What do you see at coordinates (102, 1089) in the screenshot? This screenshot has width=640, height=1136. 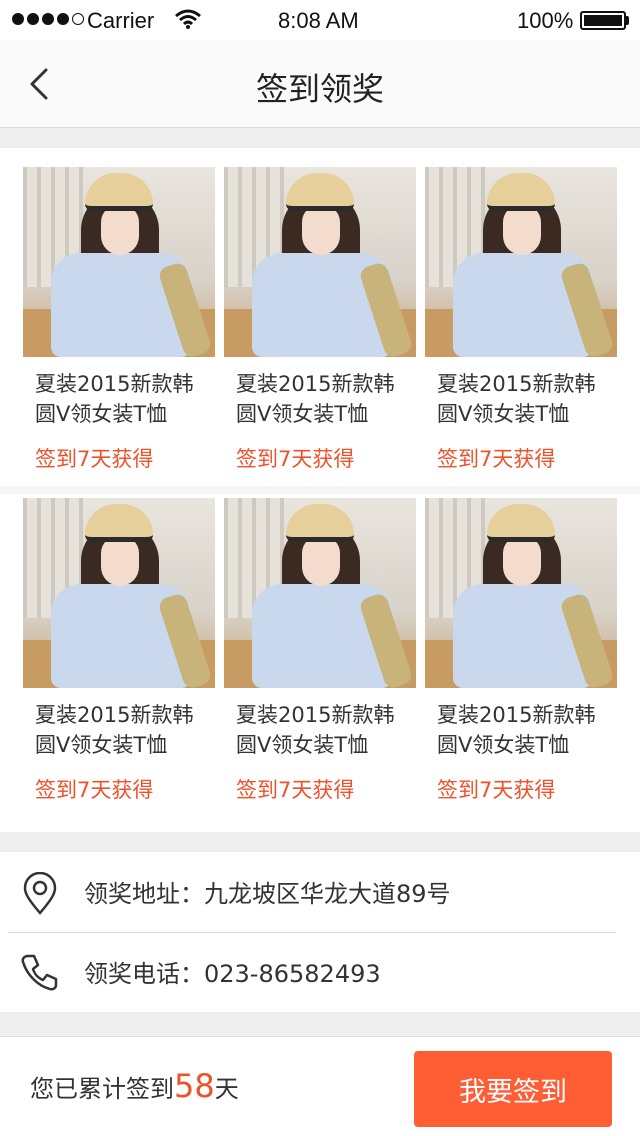 I see `summary-prefix: 您已累计签到` at bounding box center [102, 1089].